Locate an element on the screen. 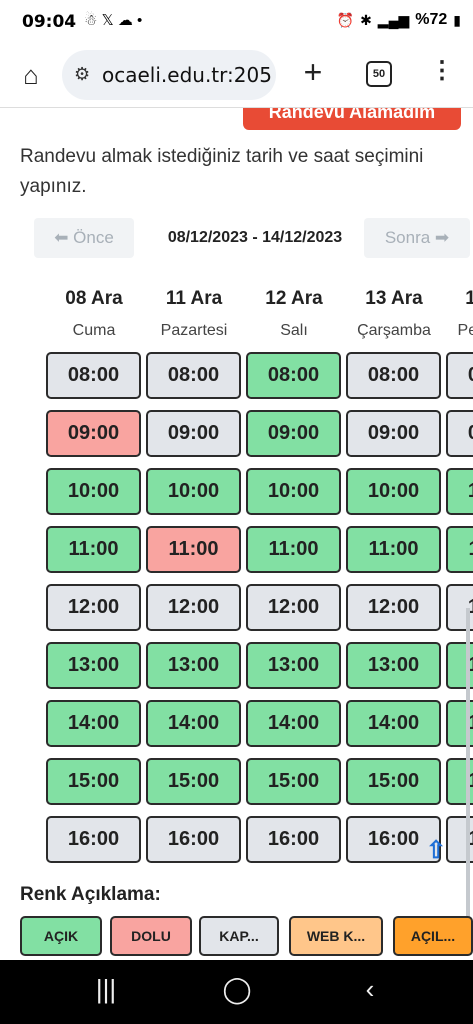  time-slot-acik: 08:00 is located at coordinates (293, 375).